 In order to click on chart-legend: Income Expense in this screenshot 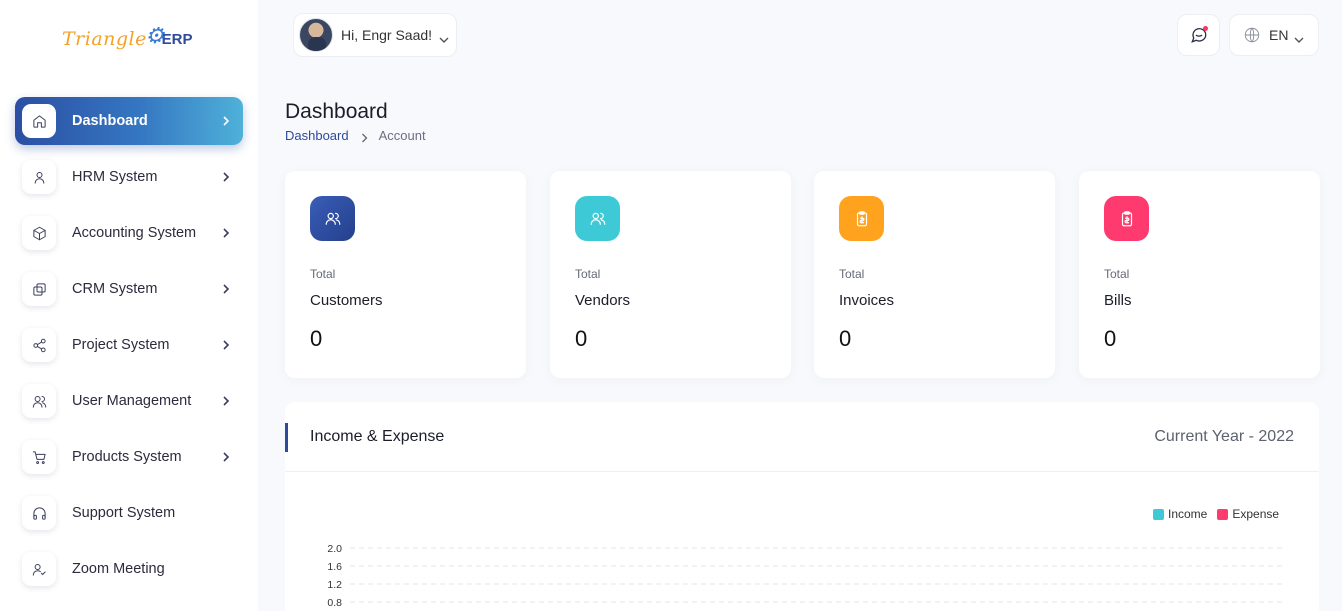, I will do `click(1221, 514)`.